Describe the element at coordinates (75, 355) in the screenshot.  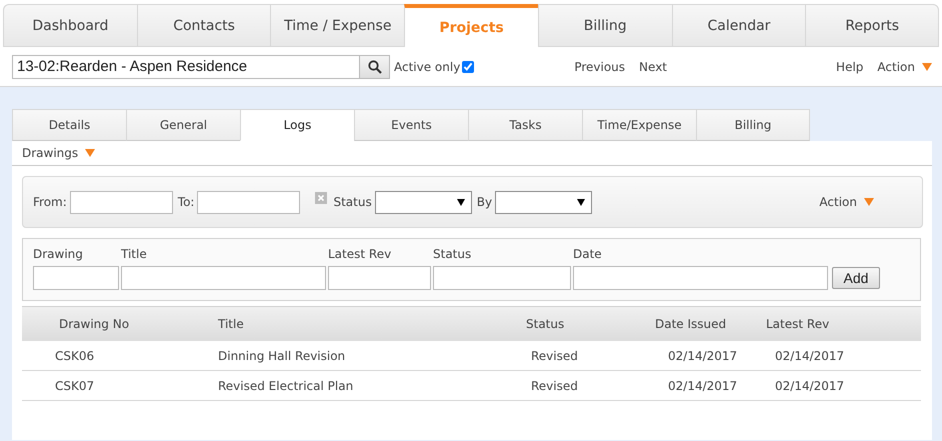
I see `table-cell-text: CSK06` at that location.